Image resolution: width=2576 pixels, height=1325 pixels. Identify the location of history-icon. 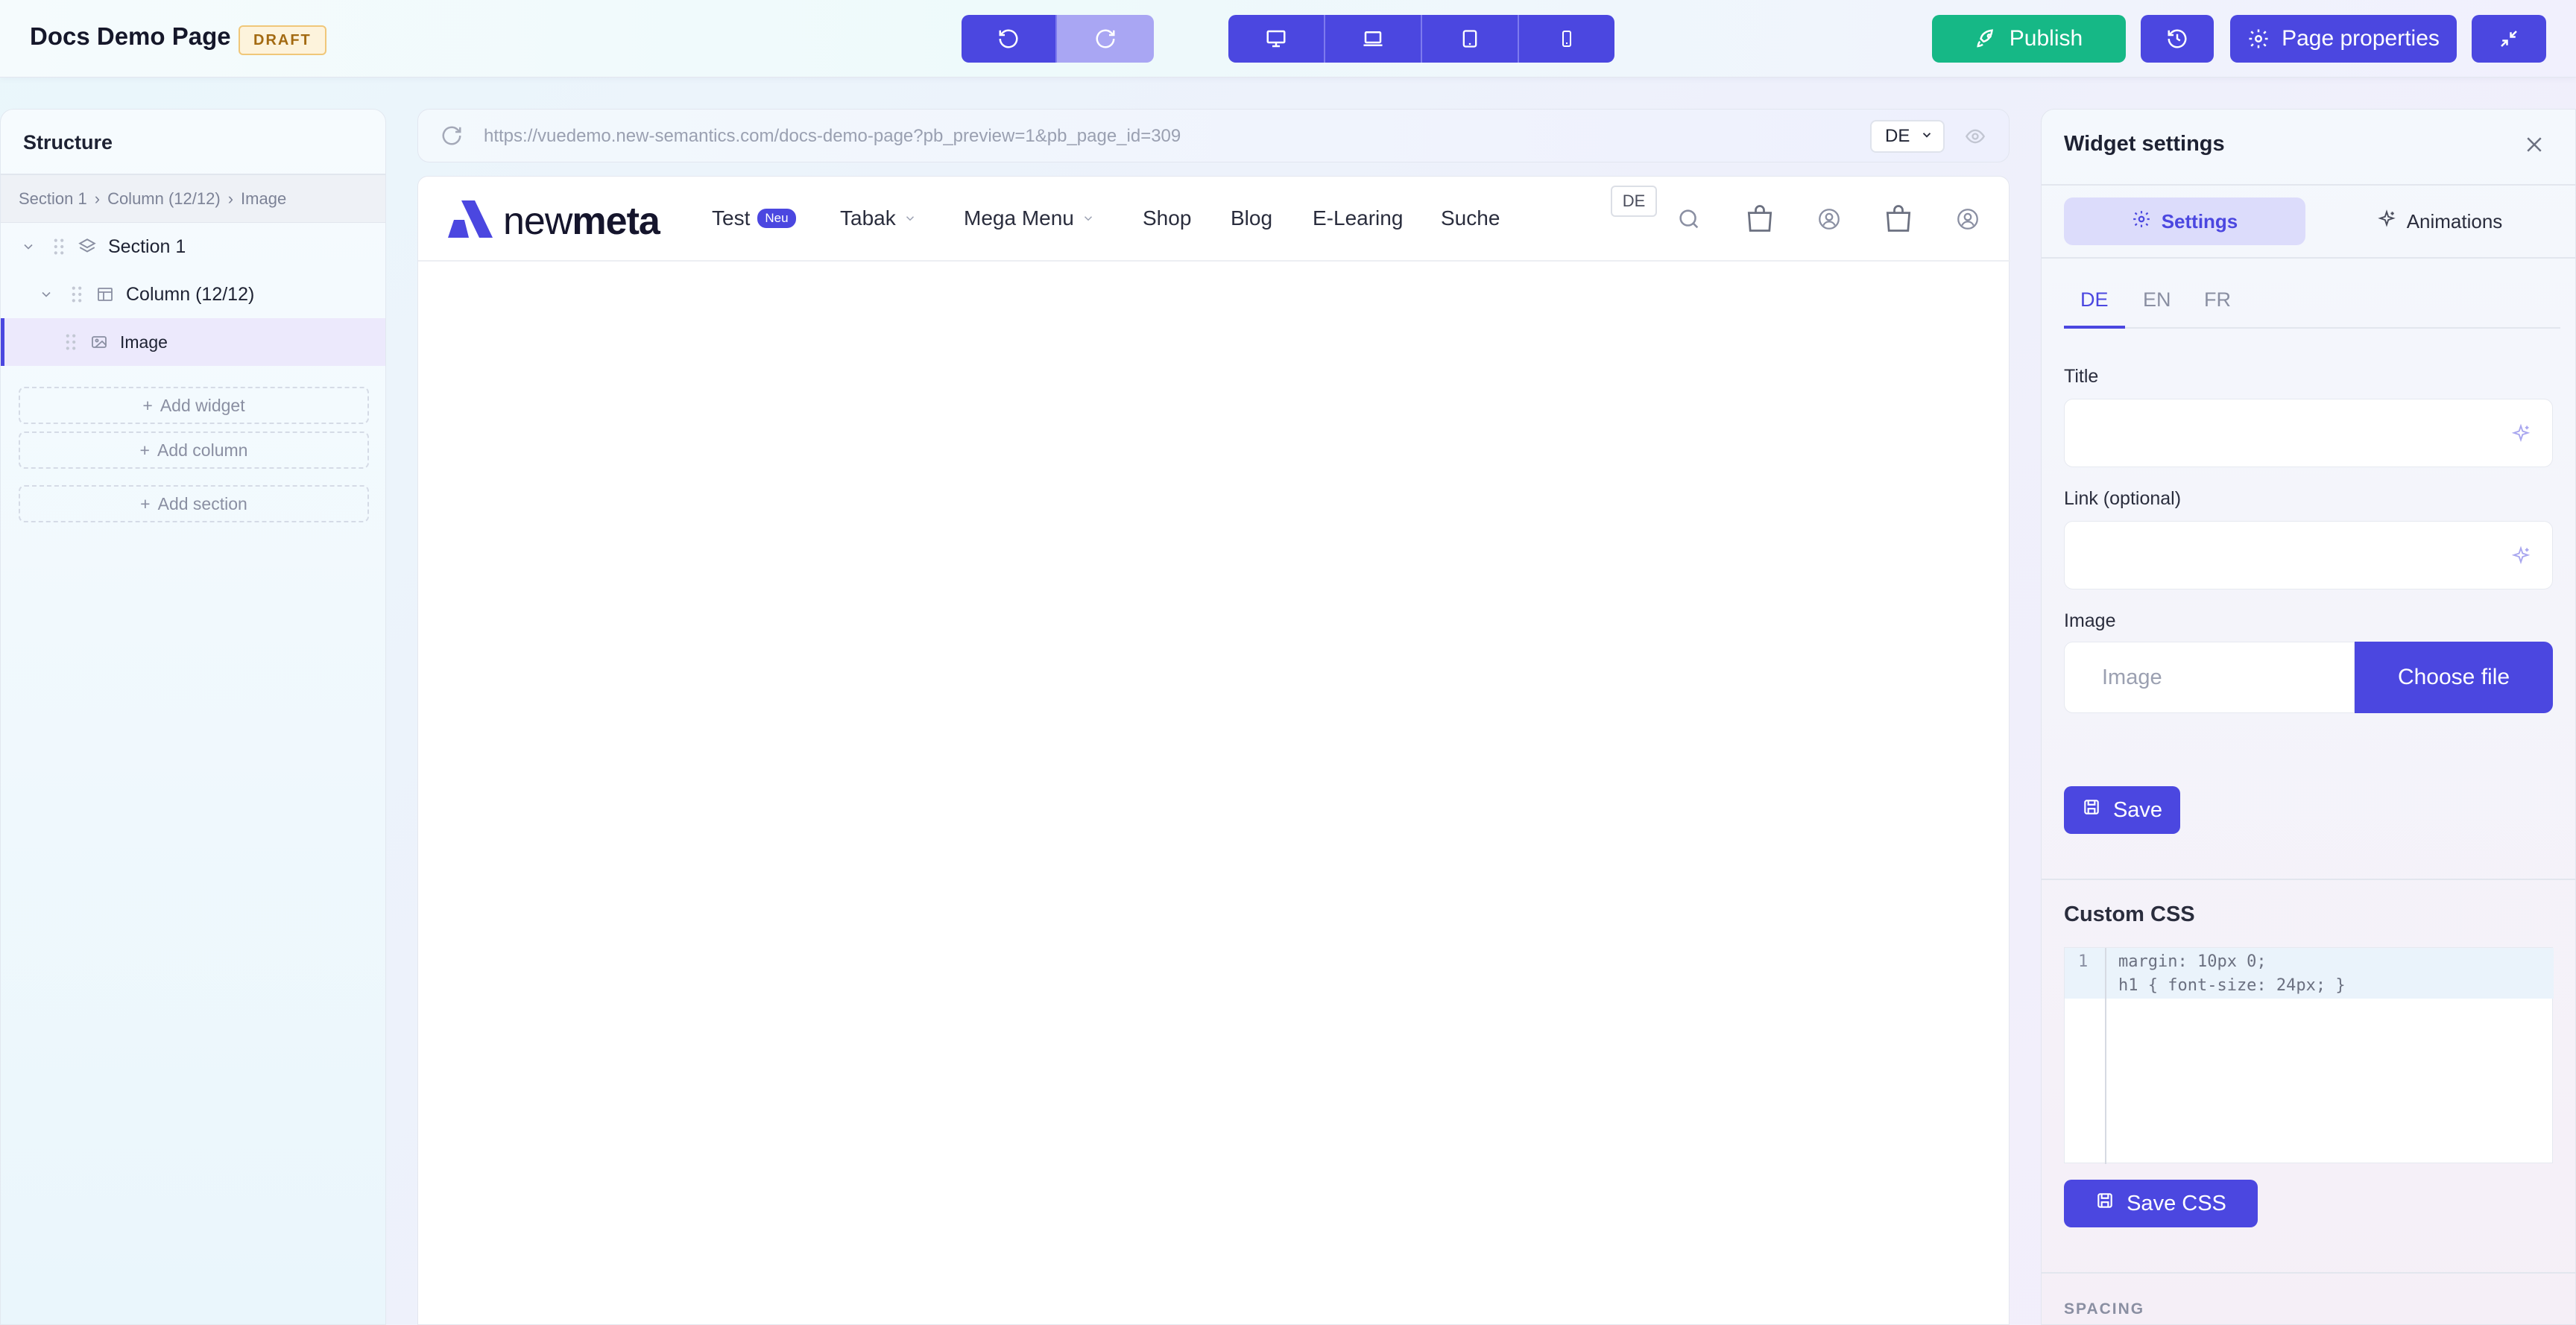
(2177, 39).